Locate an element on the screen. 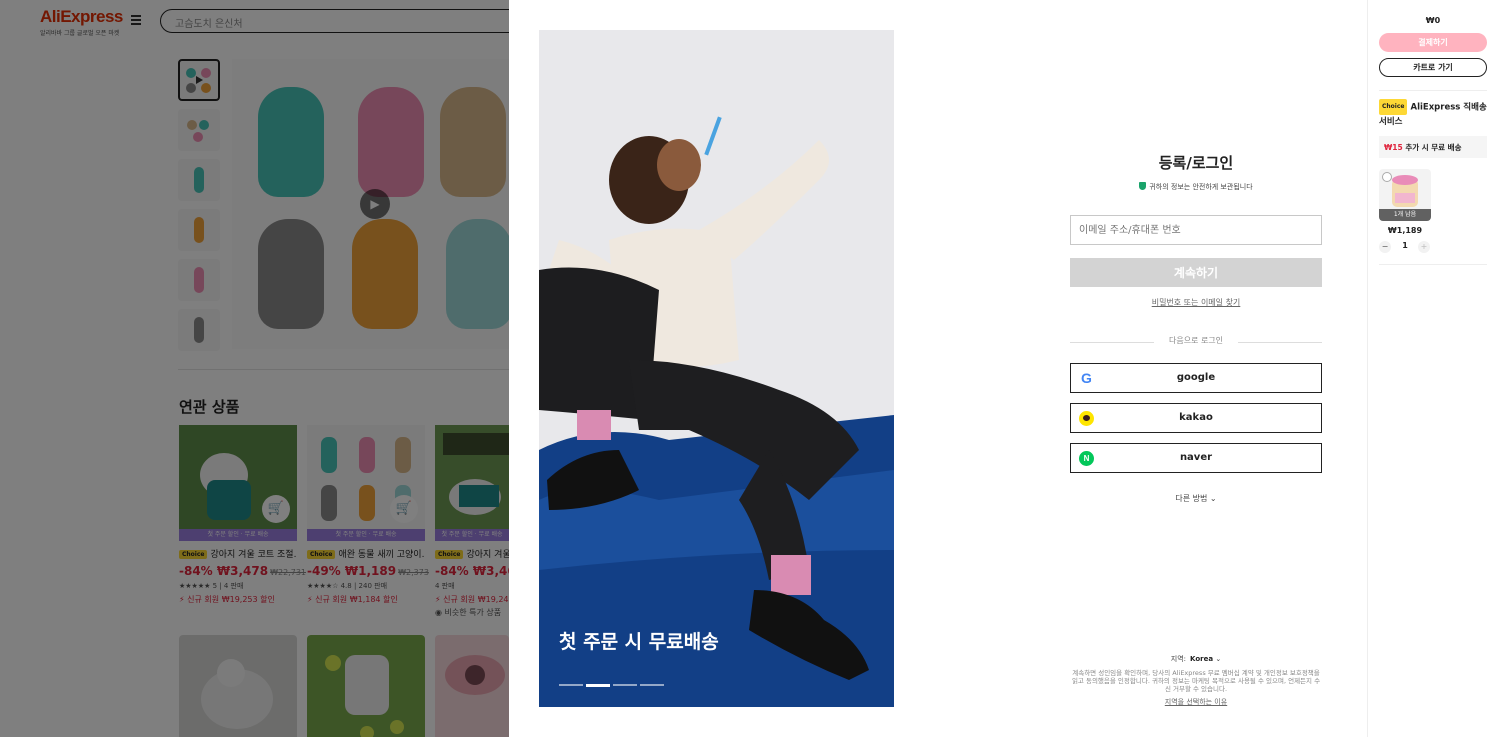 Image resolution: width=1497 pixels, height=737 pixels. naver-login-button: N naver is located at coordinates (1196, 458).